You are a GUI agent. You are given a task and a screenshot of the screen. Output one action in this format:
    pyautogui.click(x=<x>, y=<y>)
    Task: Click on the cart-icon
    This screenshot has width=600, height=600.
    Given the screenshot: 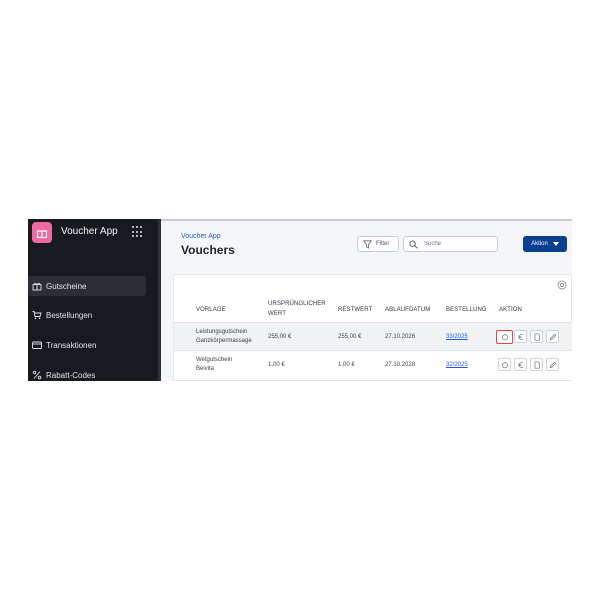 What is the action you would take?
    pyautogui.click(x=37, y=315)
    